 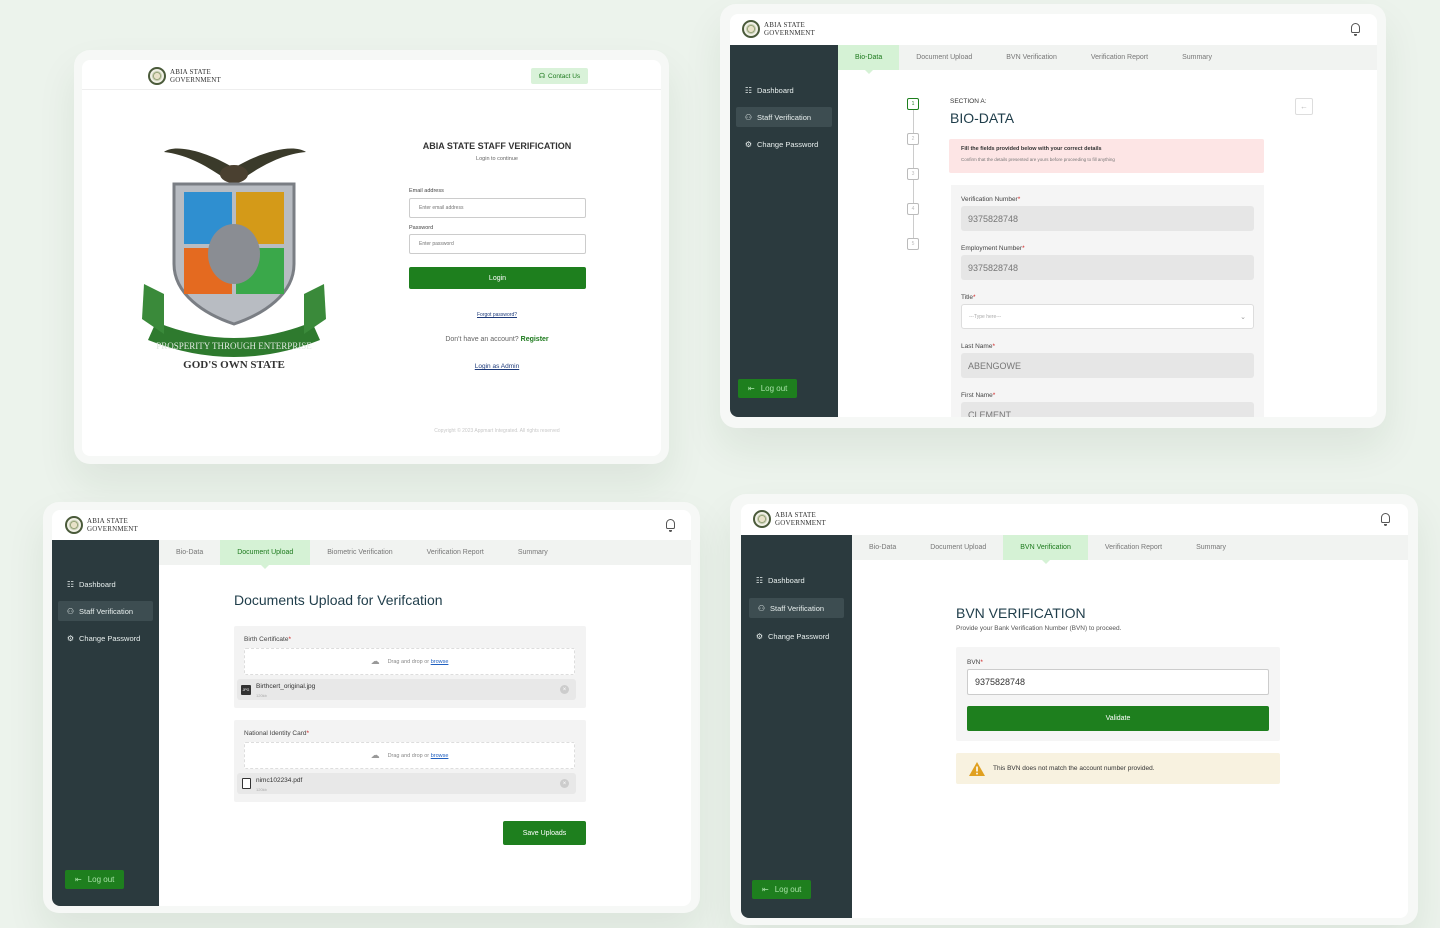 What do you see at coordinates (535, 339) in the screenshot?
I see `register-link: Register` at bounding box center [535, 339].